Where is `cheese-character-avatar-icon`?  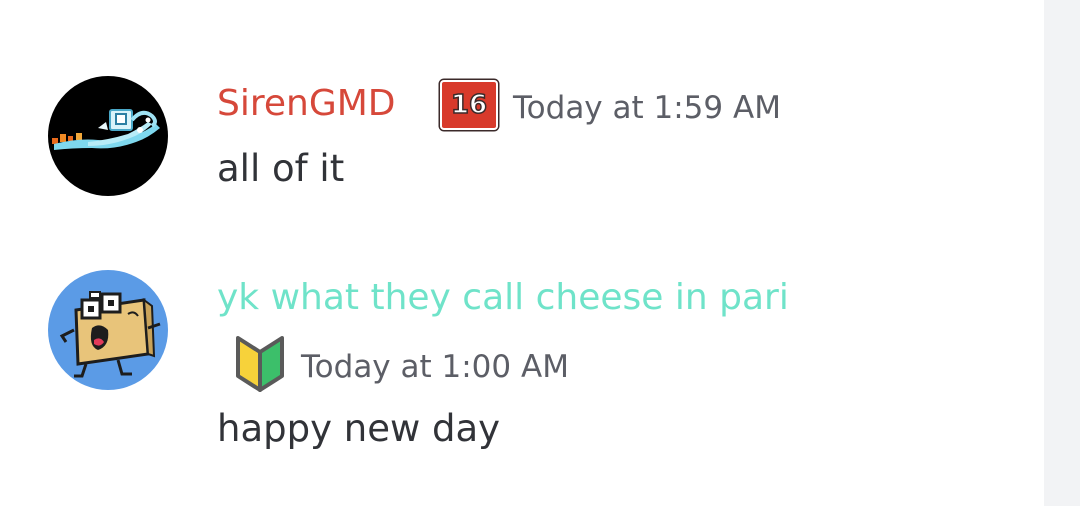 cheese-character-avatar-icon is located at coordinates (108, 330).